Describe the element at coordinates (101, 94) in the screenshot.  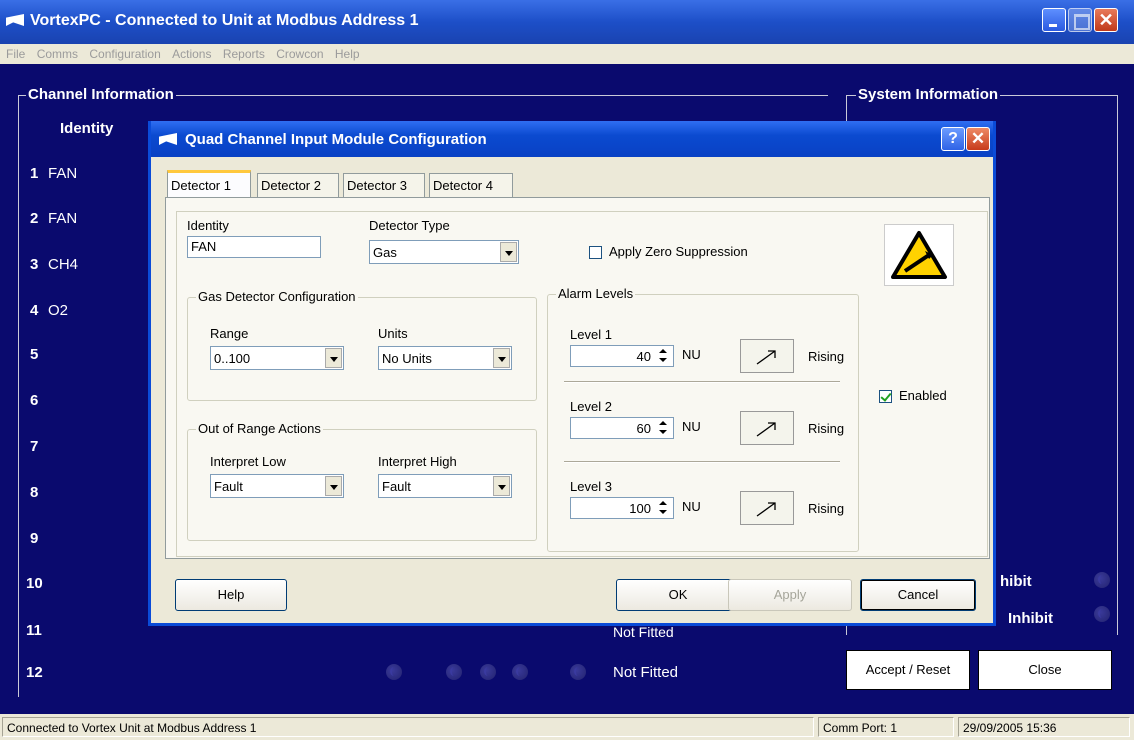
I see `channel-info-label: Channel Information` at that location.